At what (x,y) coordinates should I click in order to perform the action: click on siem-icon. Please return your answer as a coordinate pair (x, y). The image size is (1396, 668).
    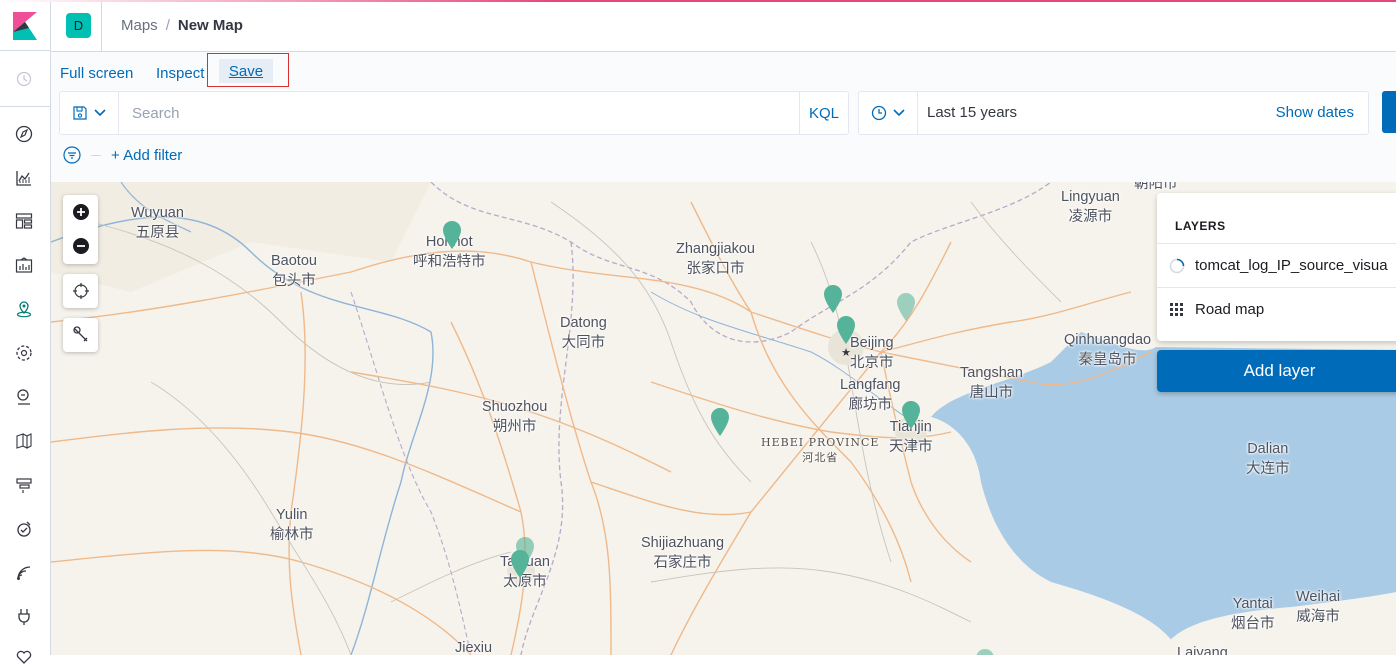
    Looking at the image, I should click on (24, 573).